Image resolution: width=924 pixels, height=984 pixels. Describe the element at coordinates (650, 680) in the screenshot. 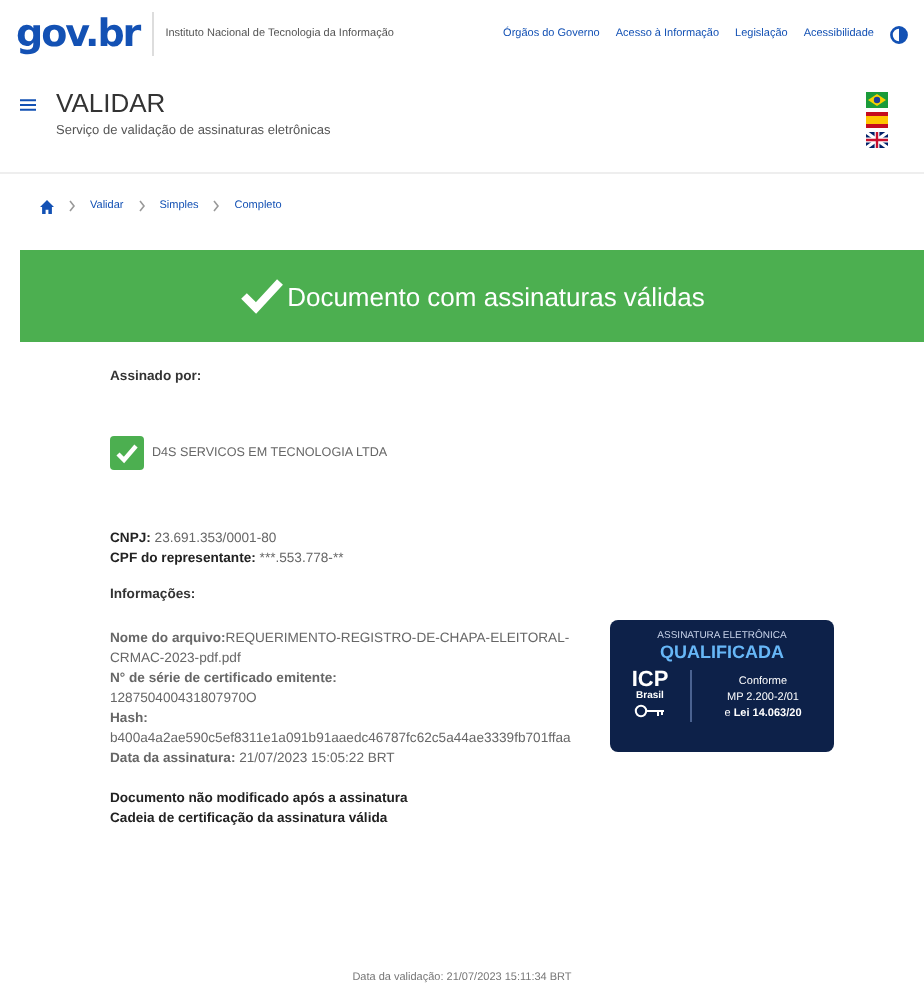

I see `icp-label: ICP` at that location.